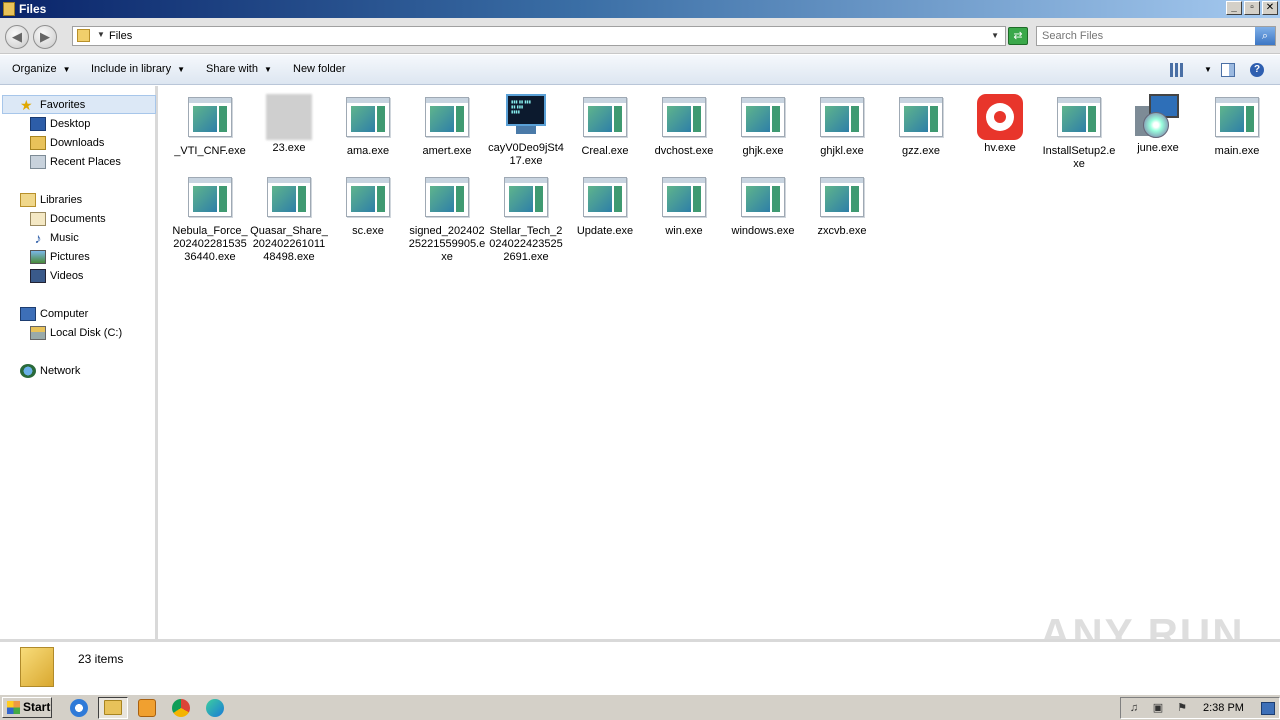  Describe the element at coordinates (60, 124) in the screenshot. I see `nav-item-desktop: Desktop` at that location.